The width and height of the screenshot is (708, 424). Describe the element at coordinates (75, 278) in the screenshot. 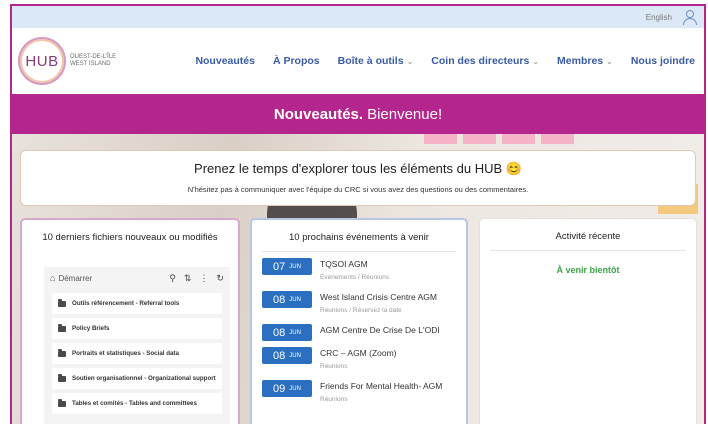

I see `breadcrumb: Démarrer` at that location.